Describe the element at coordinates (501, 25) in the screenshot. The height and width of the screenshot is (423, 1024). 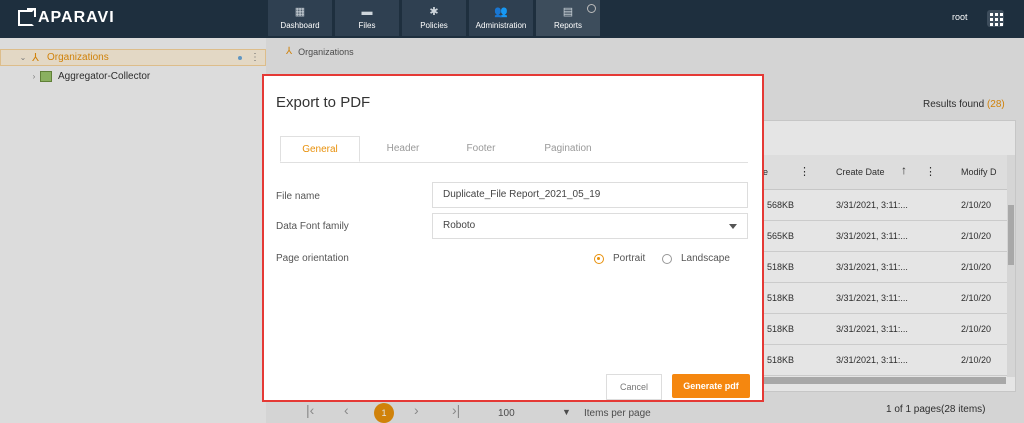
I see `nav-label: Administration` at that location.